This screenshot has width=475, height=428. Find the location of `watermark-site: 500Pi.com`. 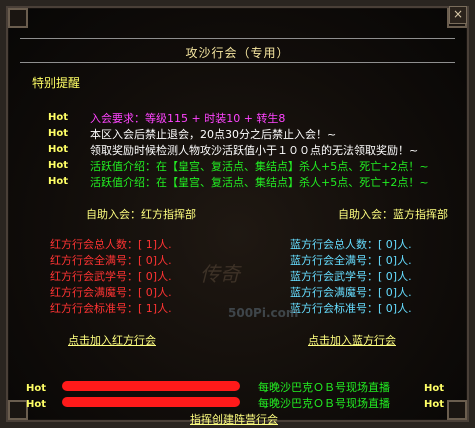

watermark-site: 500Pi.com is located at coordinates (263, 313).